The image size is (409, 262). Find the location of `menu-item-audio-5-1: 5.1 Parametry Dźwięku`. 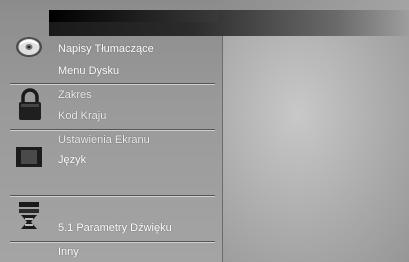

menu-item-audio-5-1: 5.1 Parametry Dźwięku is located at coordinates (115, 228).